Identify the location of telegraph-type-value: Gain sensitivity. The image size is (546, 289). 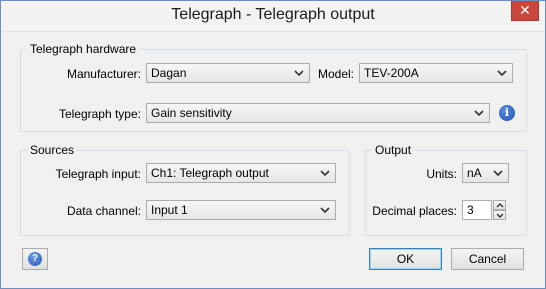
(191, 113).